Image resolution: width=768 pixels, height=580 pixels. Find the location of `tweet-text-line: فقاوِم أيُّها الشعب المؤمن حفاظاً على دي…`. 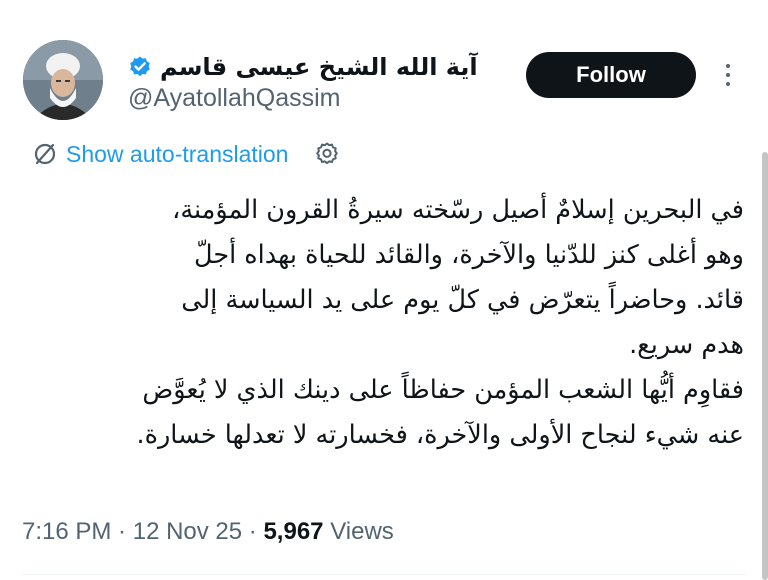

tweet-text-line: فقاوِم أيُّها الشعب المؤمن حفاظاً على دي… is located at coordinates (443, 390).